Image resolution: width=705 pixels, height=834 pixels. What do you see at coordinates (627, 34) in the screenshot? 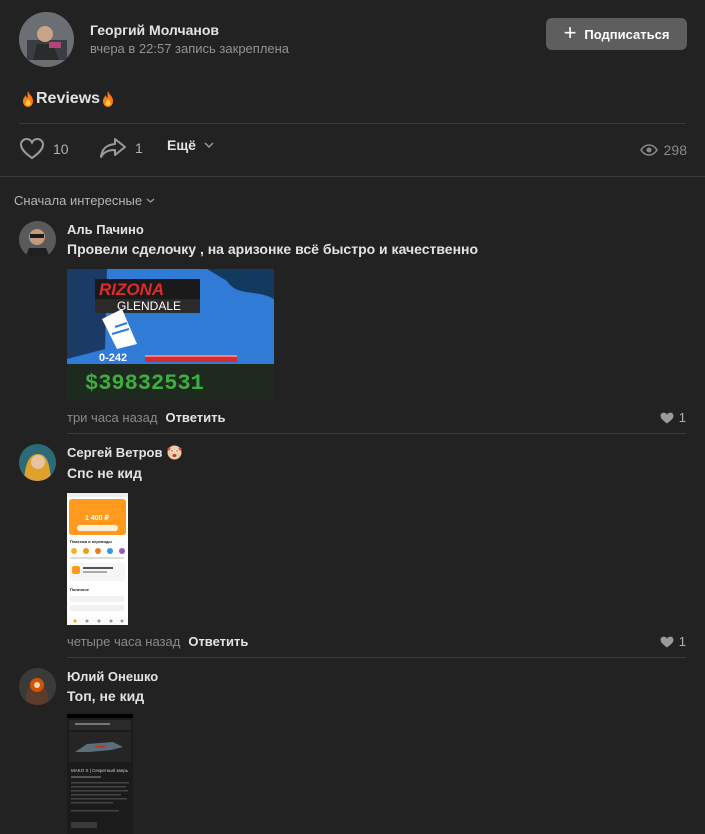
I see `subscribe-label: Подписаться` at bounding box center [627, 34].